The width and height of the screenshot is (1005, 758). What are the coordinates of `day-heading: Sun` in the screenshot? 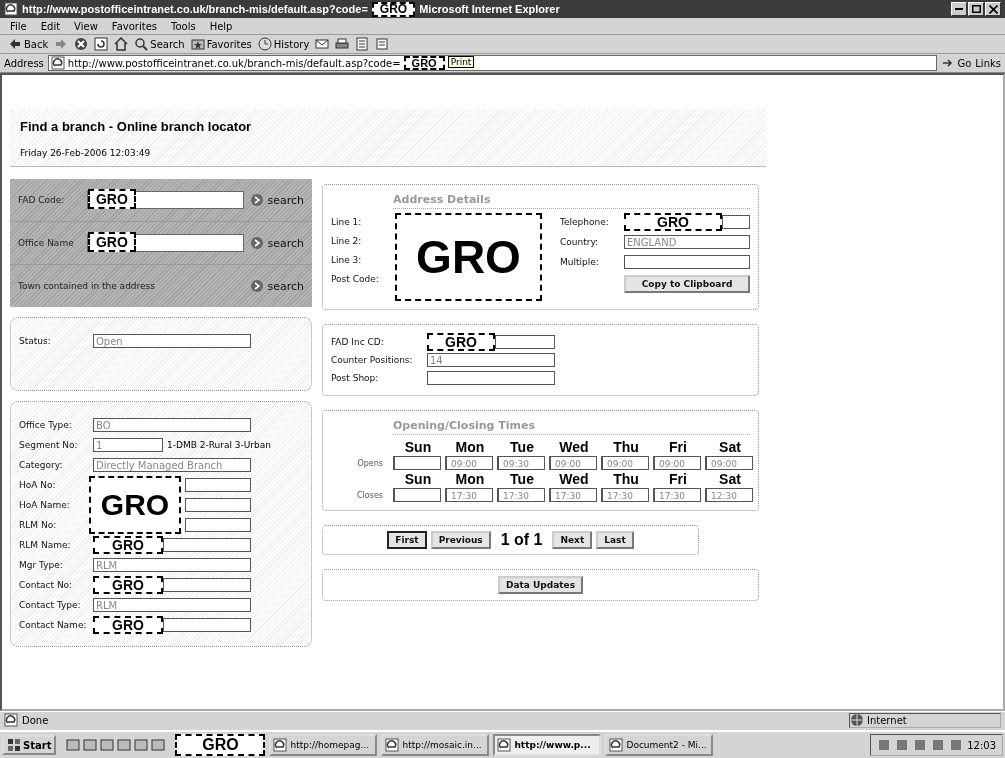 It's located at (418, 479).